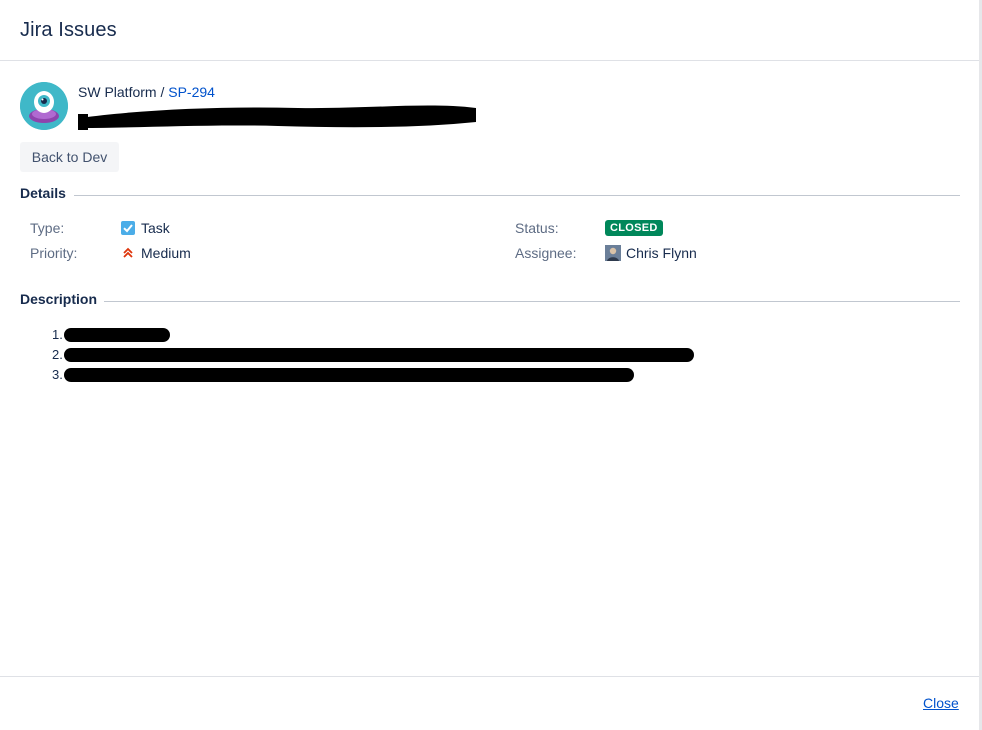 This screenshot has width=982, height=730. I want to click on type-label: Type:, so click(47, 228).